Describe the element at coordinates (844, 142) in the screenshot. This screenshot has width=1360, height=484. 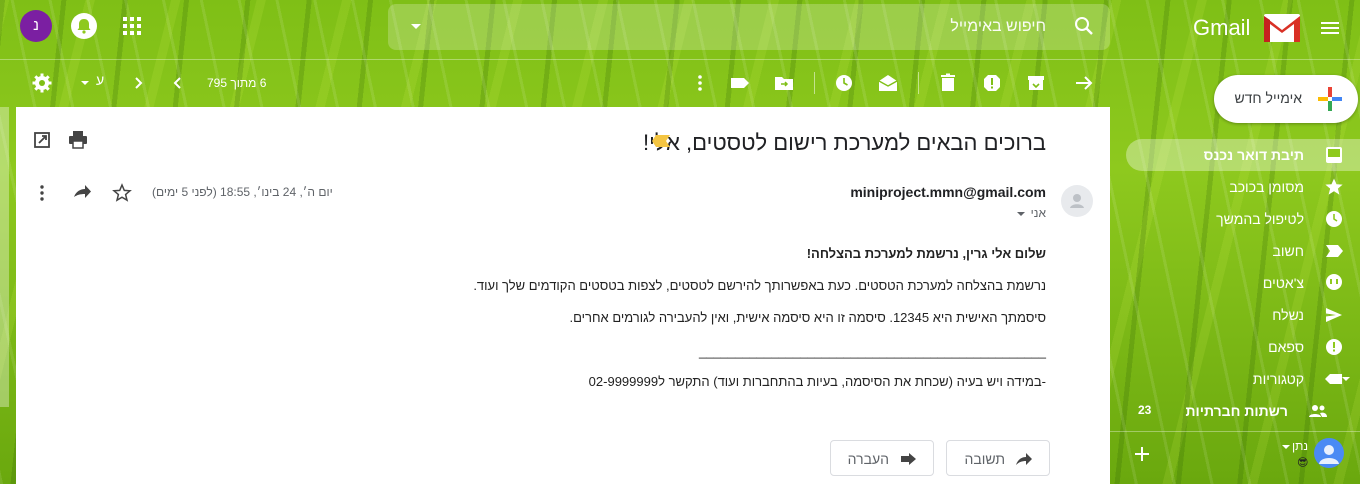
I see `email-subject: ברוכים הבאים למערכת רישום לטסטים, אלי!` at that location.